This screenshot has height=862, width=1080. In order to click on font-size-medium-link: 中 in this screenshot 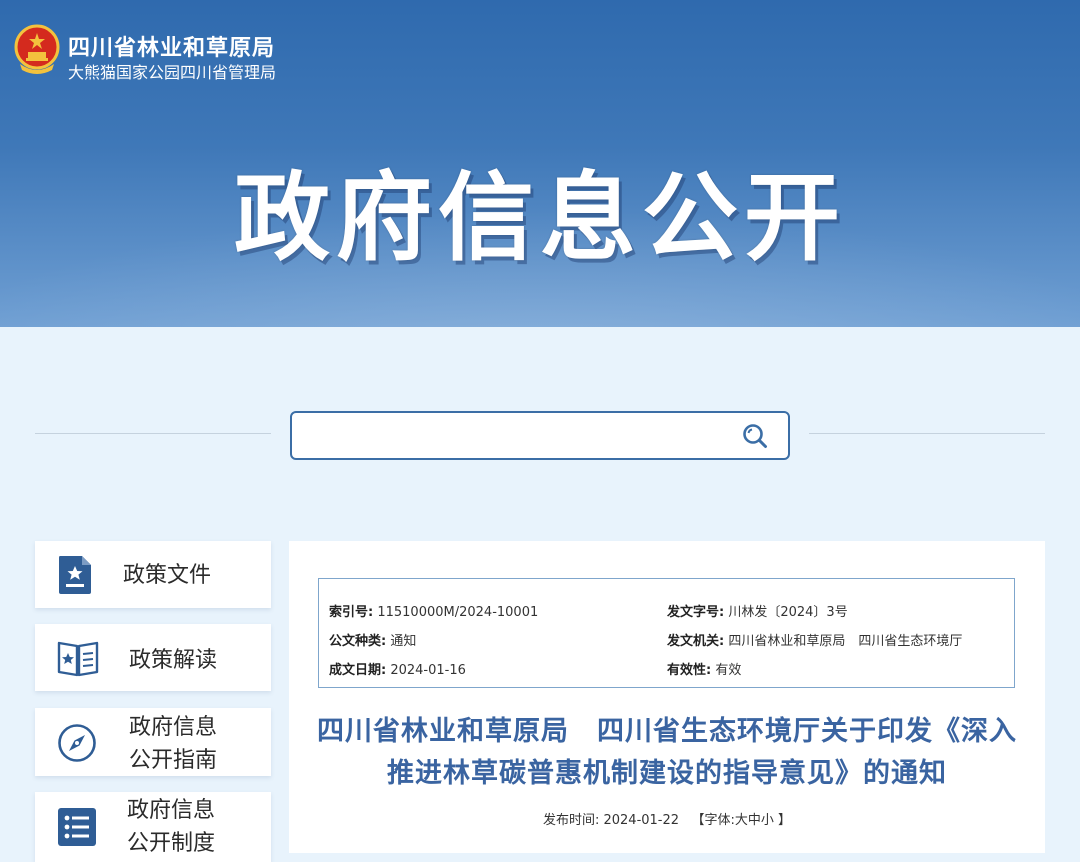, I will do `click(754, 820)`.